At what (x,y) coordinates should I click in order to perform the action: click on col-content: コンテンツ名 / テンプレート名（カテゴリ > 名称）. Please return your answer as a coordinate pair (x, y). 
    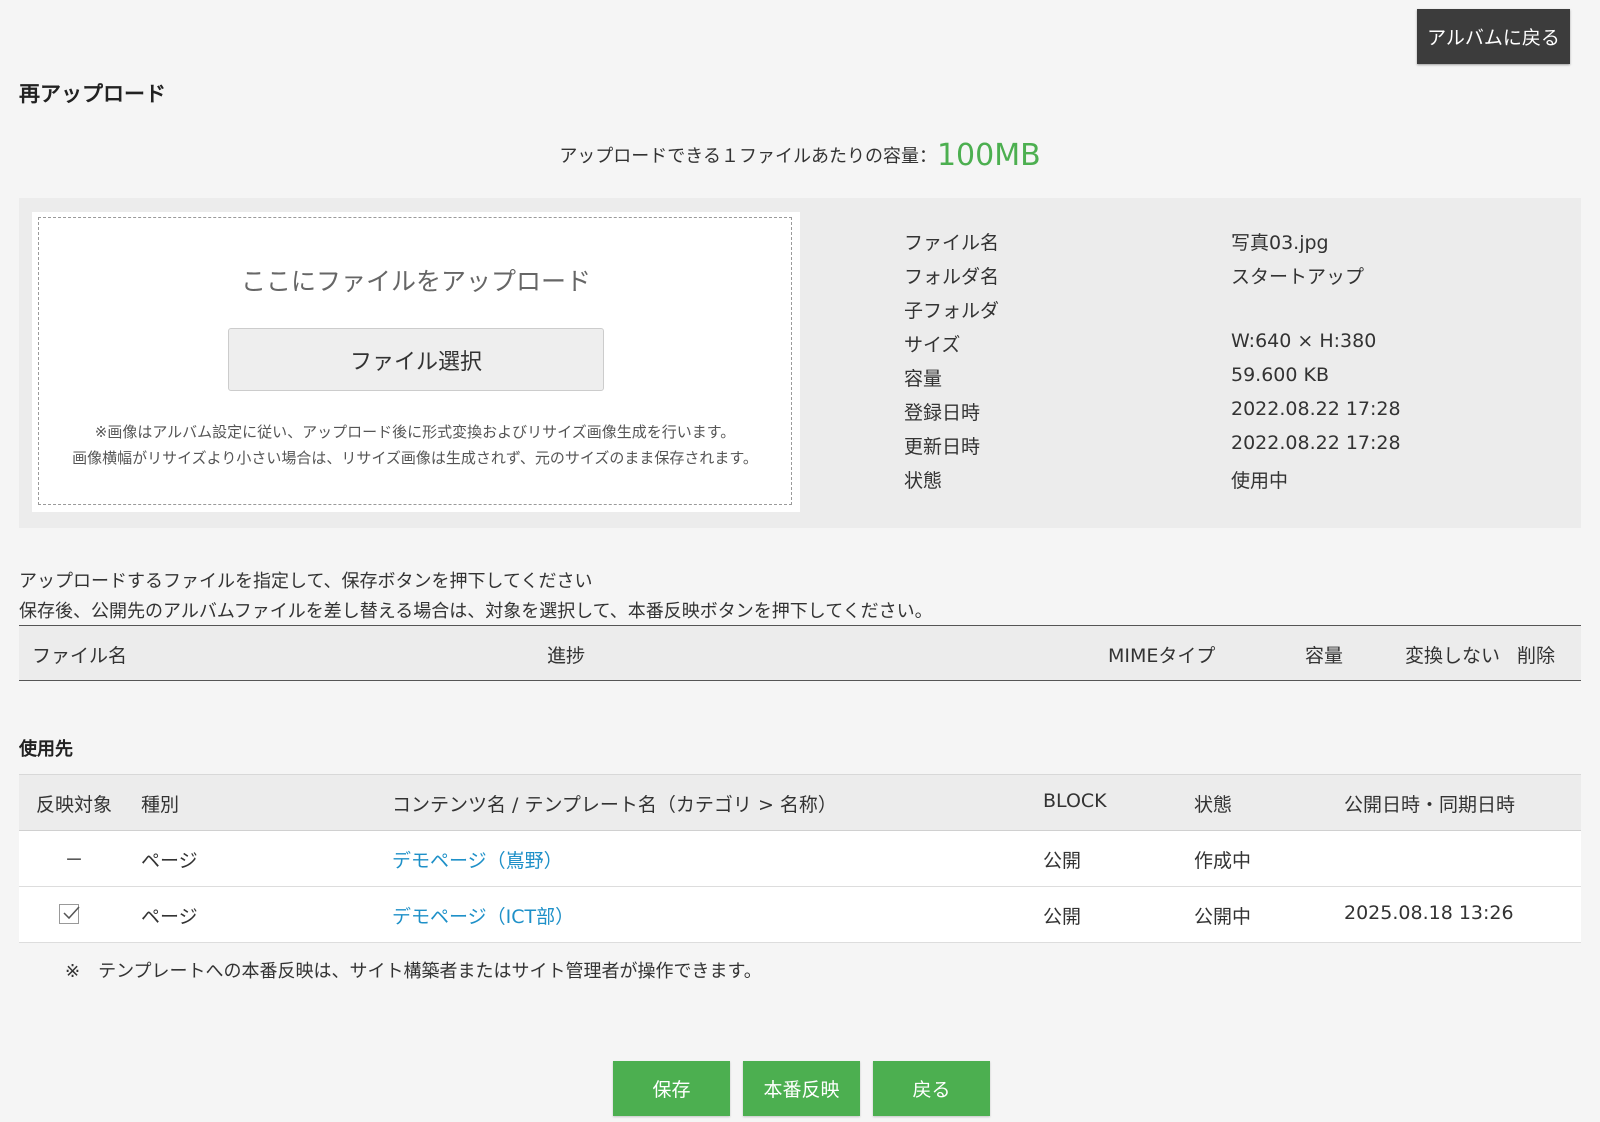
    Looking at the image, I should click on (614, 805).